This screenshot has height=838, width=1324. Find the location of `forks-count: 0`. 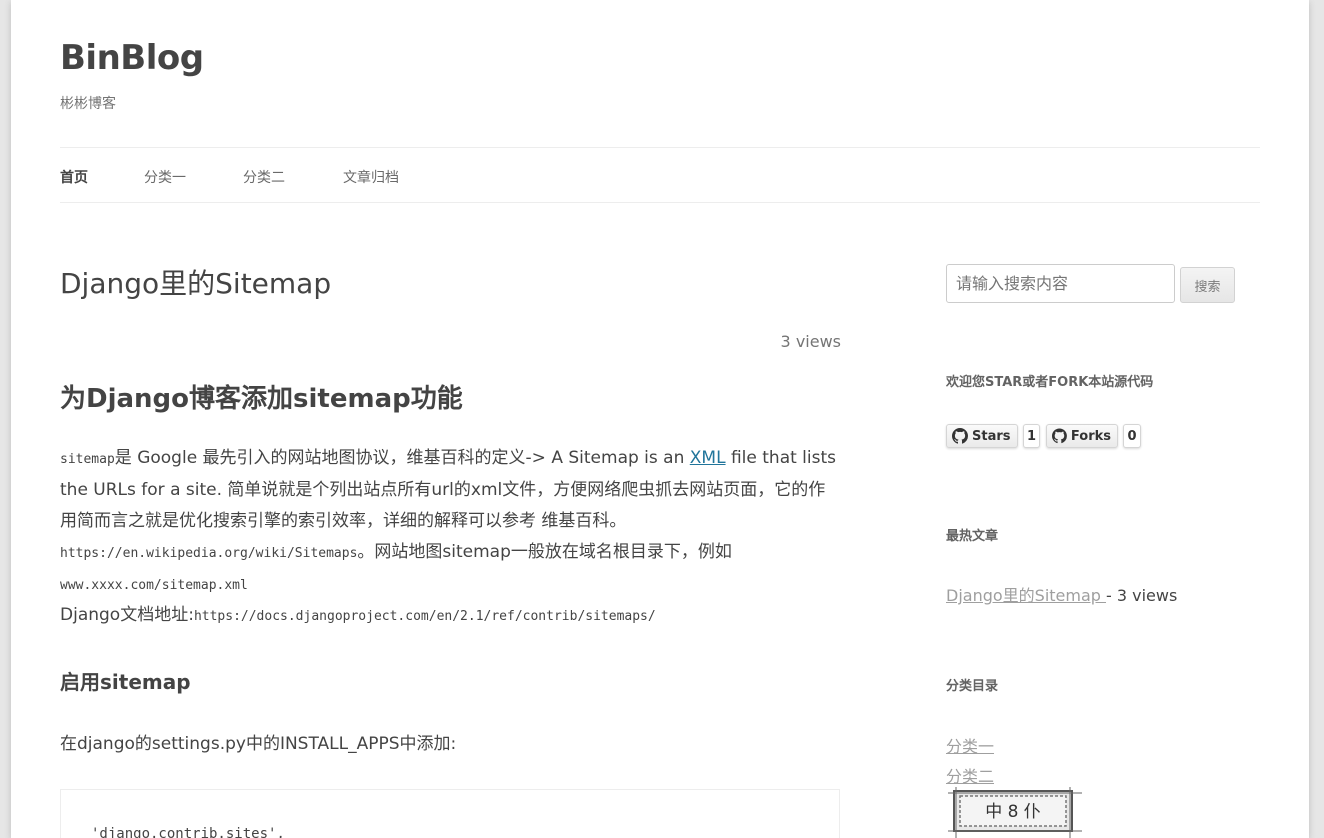

forks-count: 0 is located at coordinates (1132, 436).